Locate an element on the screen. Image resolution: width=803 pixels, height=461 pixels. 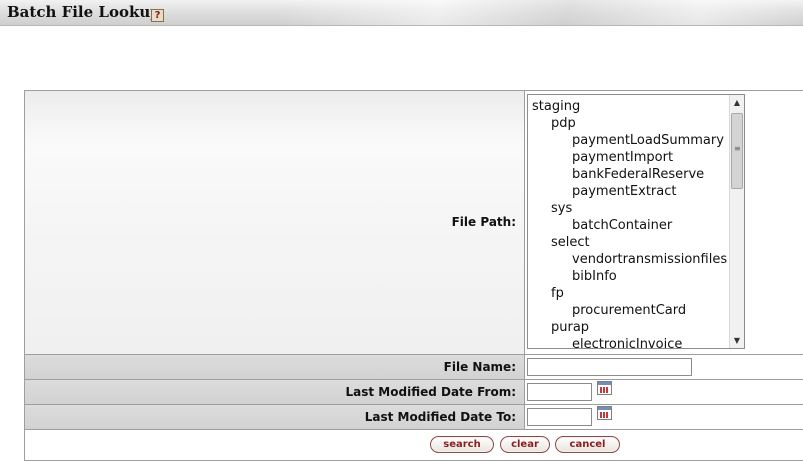
tree-node: vendortransmissionfiles is located at coordinates (628, 259).